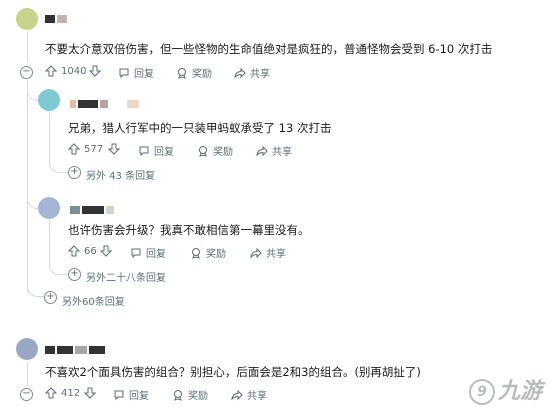  What do you see at coordinates (120, 174) in the screenshot?
I see `more-replies-link: 另外 43 条回复` at bounding box center [120, 174].